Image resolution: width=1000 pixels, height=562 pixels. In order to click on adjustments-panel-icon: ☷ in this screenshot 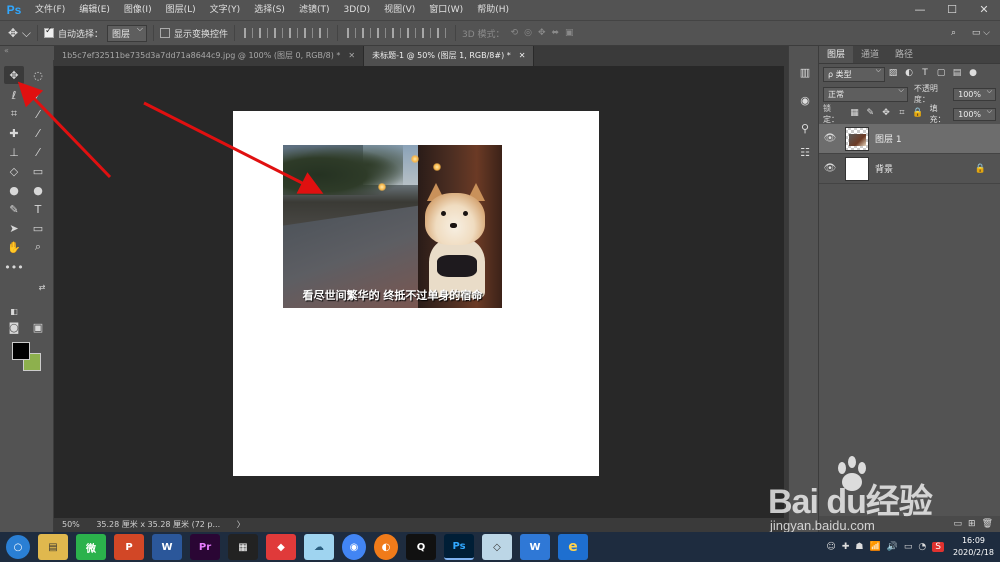, I will do `click(805, 153)`.